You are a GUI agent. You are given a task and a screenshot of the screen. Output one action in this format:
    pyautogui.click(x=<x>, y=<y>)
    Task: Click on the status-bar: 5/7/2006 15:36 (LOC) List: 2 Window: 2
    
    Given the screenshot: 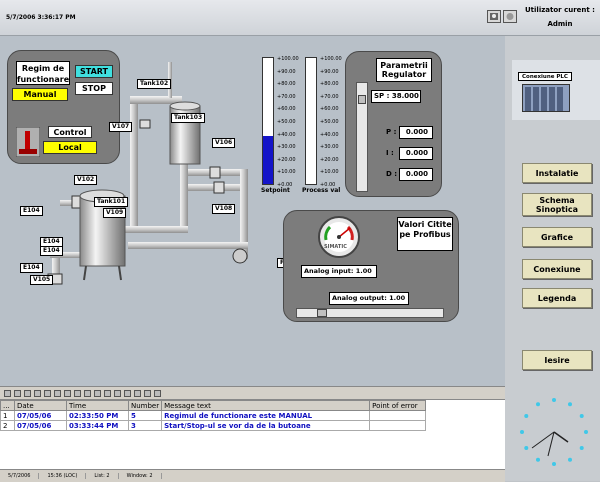 What is the action you would take?
    pyautogui.click(x=252, y=475)
    